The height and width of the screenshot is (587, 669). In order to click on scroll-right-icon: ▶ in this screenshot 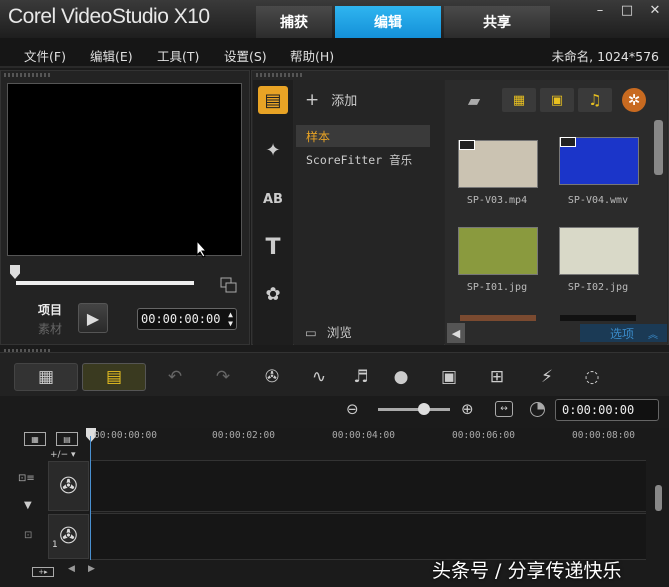, I will do `click(91, 569)`.